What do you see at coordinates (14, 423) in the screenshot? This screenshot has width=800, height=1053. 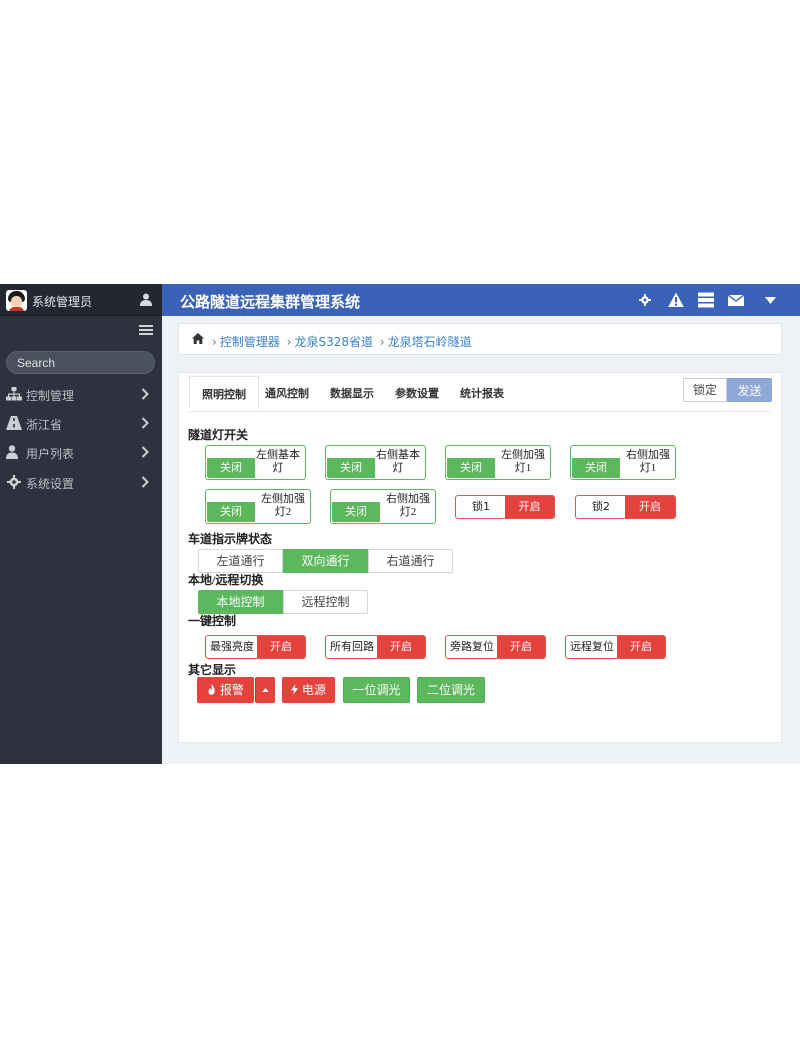 I see `road-icon` at bounding box center [14, 423].